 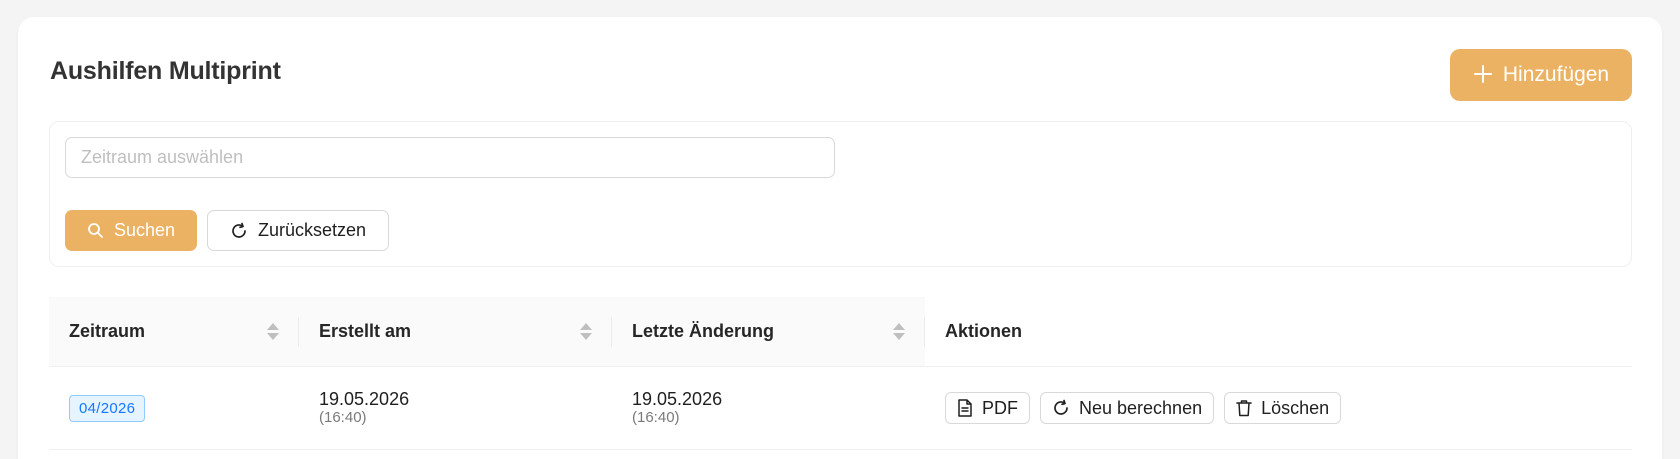 I want to click on recalculate-button: Neu berechnen, so click(x=1127, y=408).